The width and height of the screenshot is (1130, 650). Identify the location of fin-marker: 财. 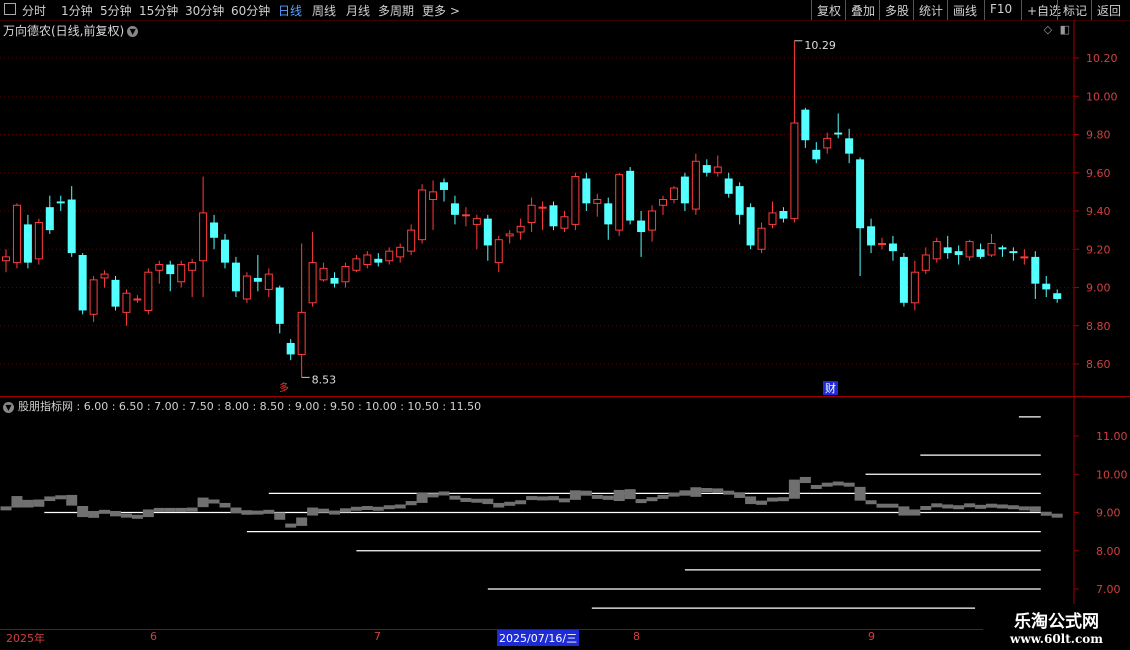
(830, 388).